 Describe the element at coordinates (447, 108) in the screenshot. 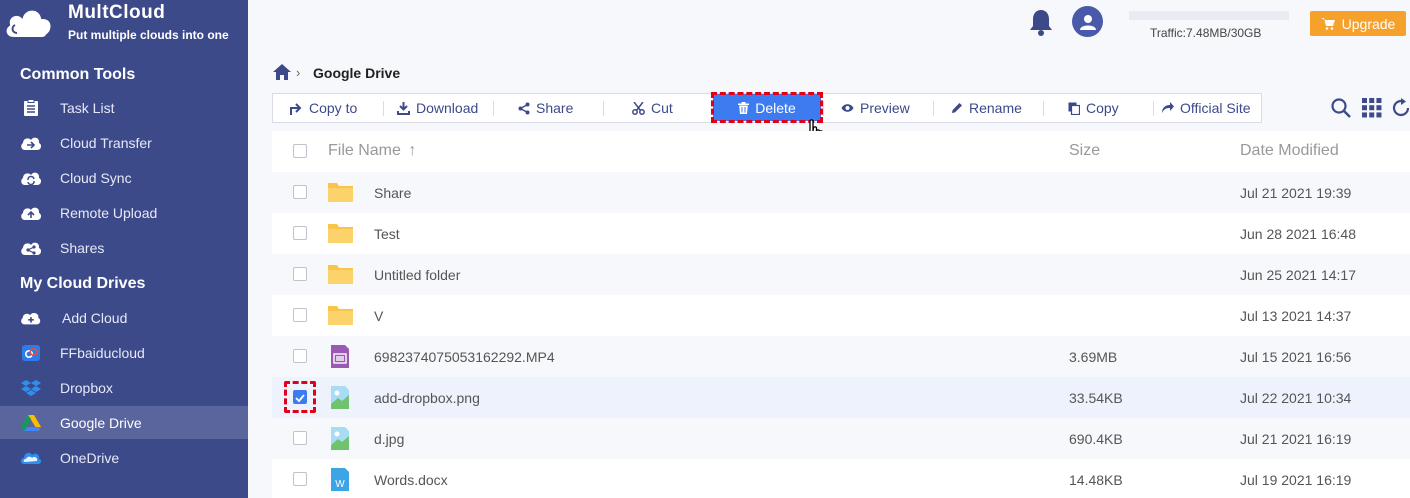

I see `download-label: Download` at that location.